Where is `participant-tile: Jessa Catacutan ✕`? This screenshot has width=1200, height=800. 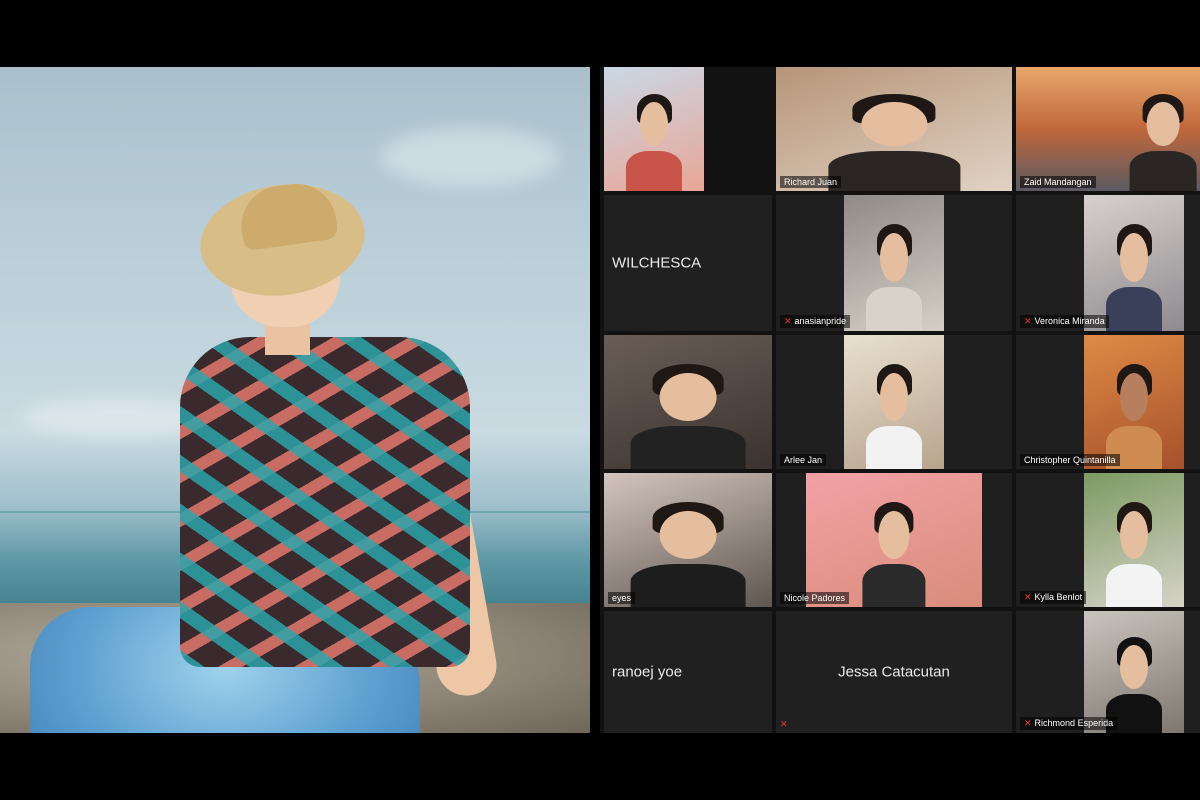 participant-tile: Jessa Catacutan ✕ is located at coordinates (894, 672).